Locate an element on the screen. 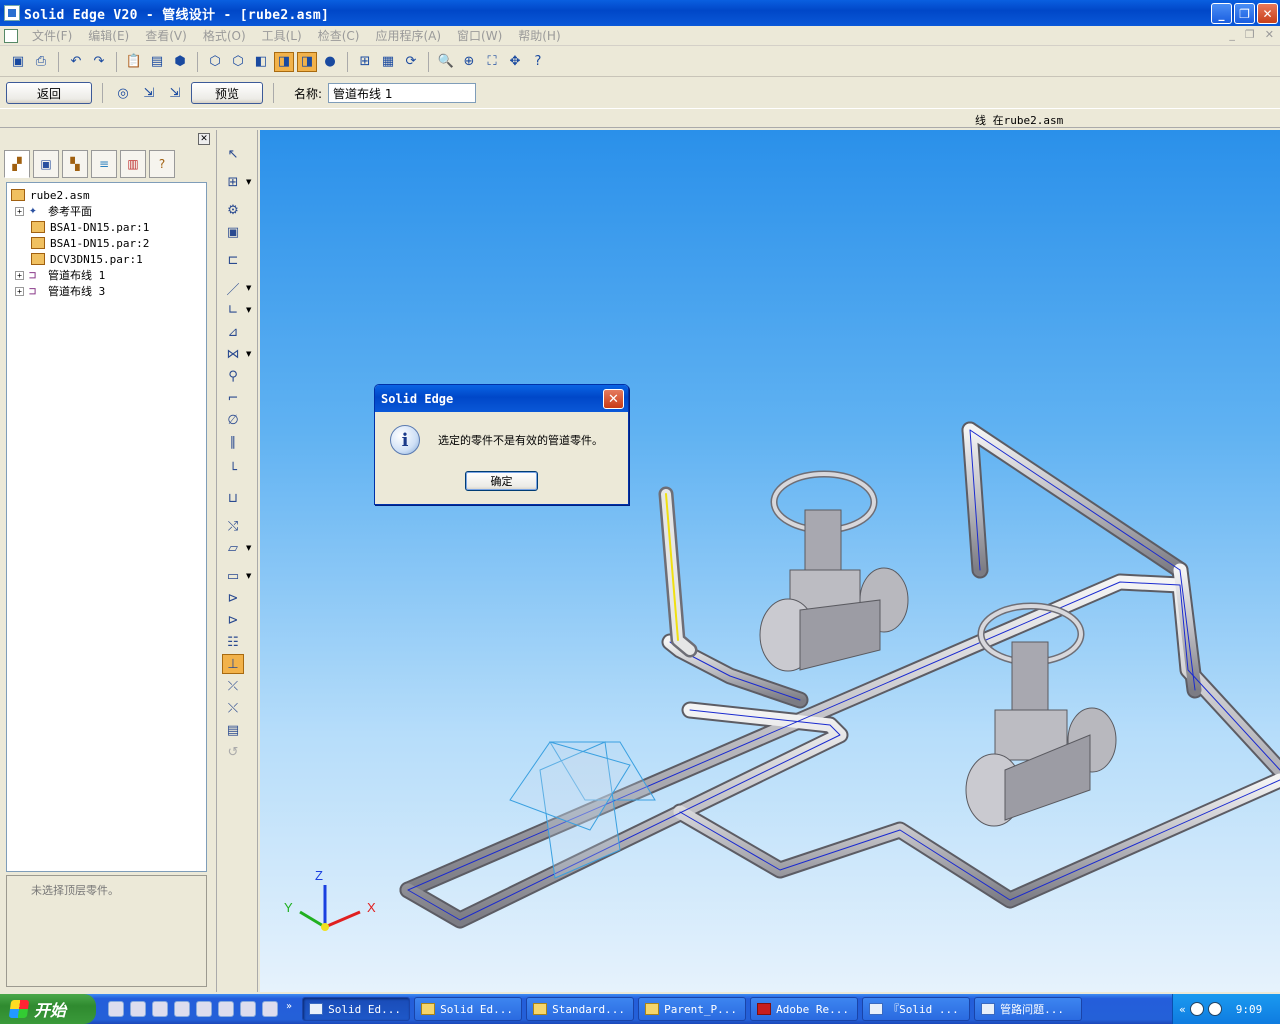 The height and width of the screenshot is (1024, 1280). properties-icon: ☷ is located at coordinates (233, 642).